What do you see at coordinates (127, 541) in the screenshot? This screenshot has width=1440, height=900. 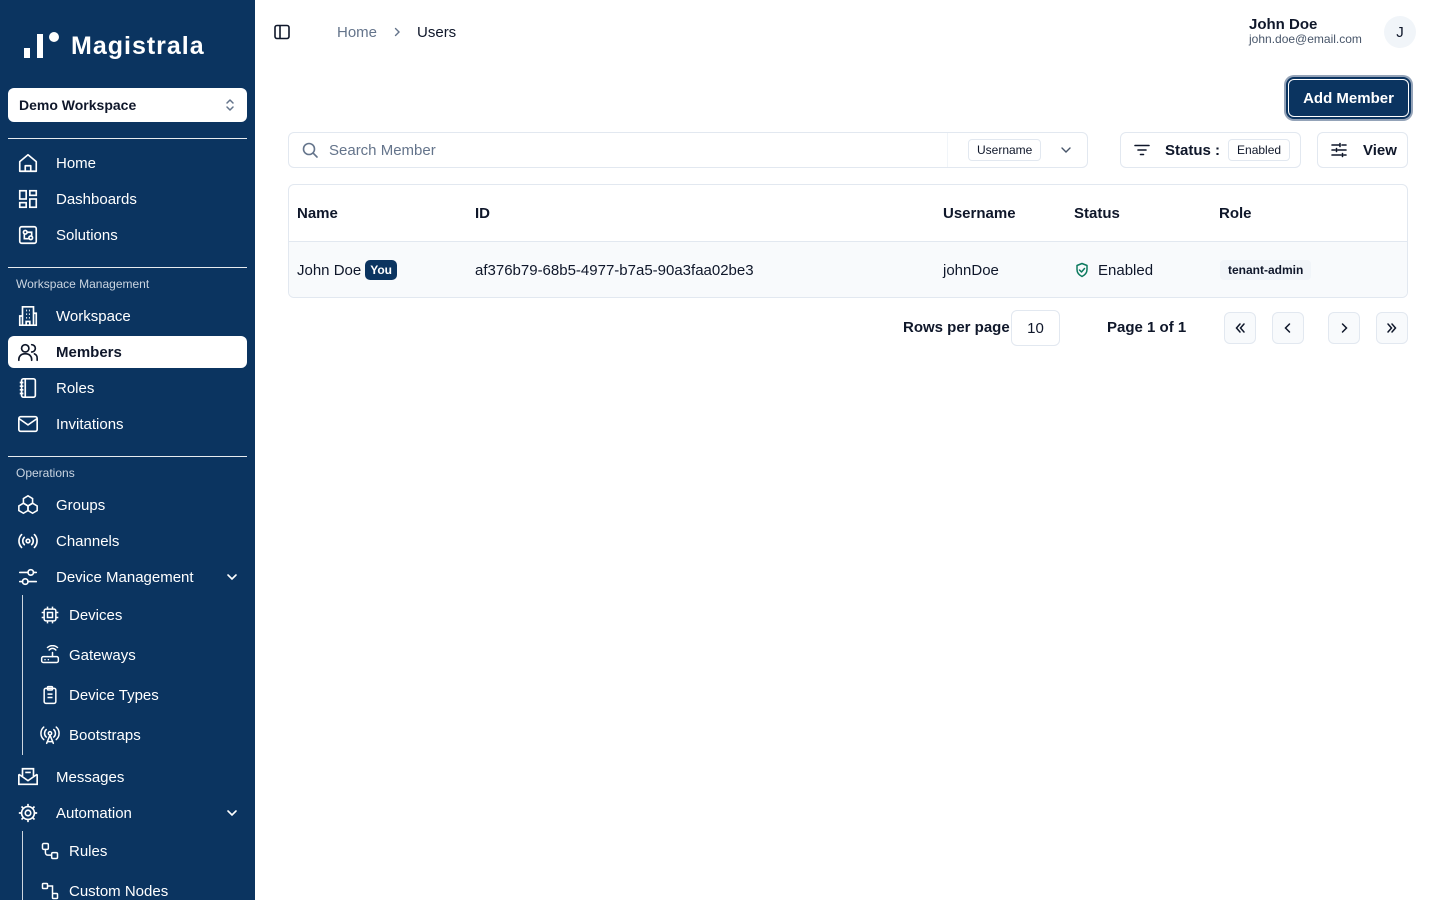 I see `sidebar-item-channels: Channels` at bounding box center [127, 541].